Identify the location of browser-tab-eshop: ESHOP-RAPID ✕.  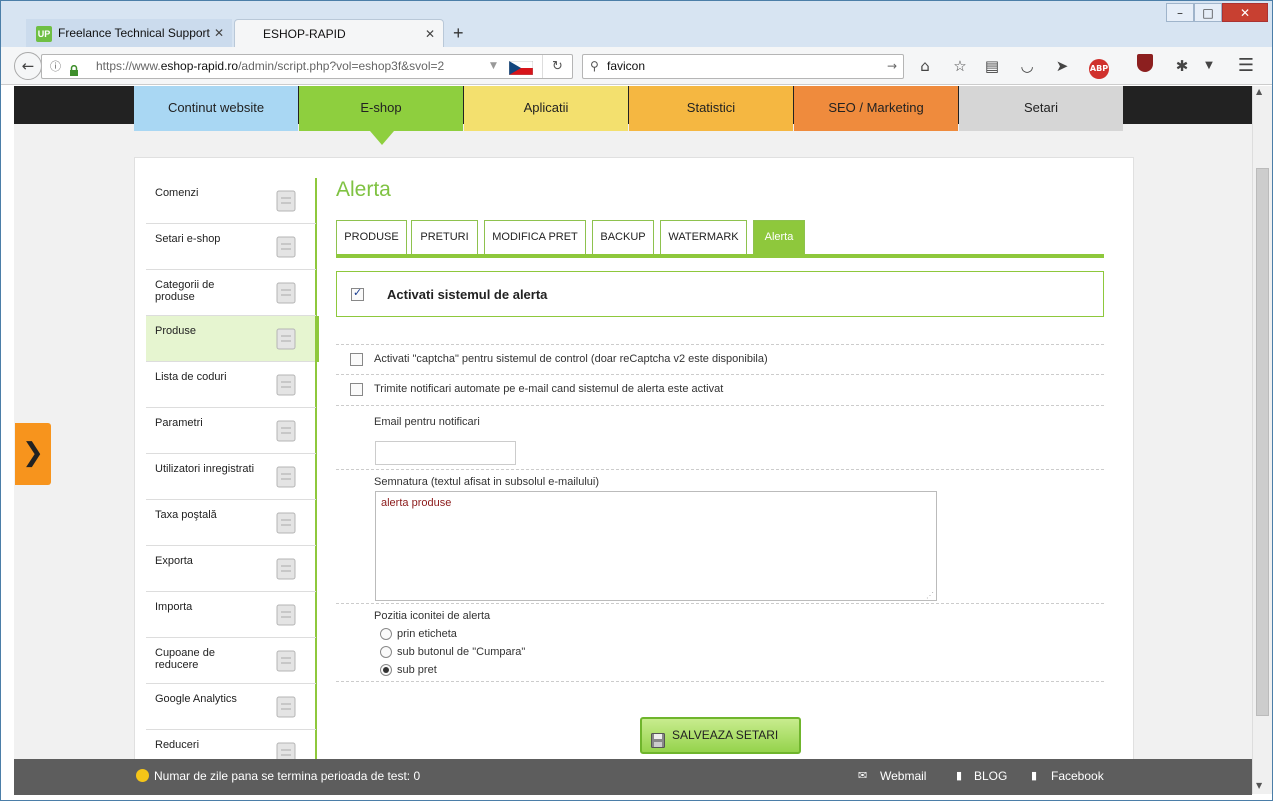
(339, 34).